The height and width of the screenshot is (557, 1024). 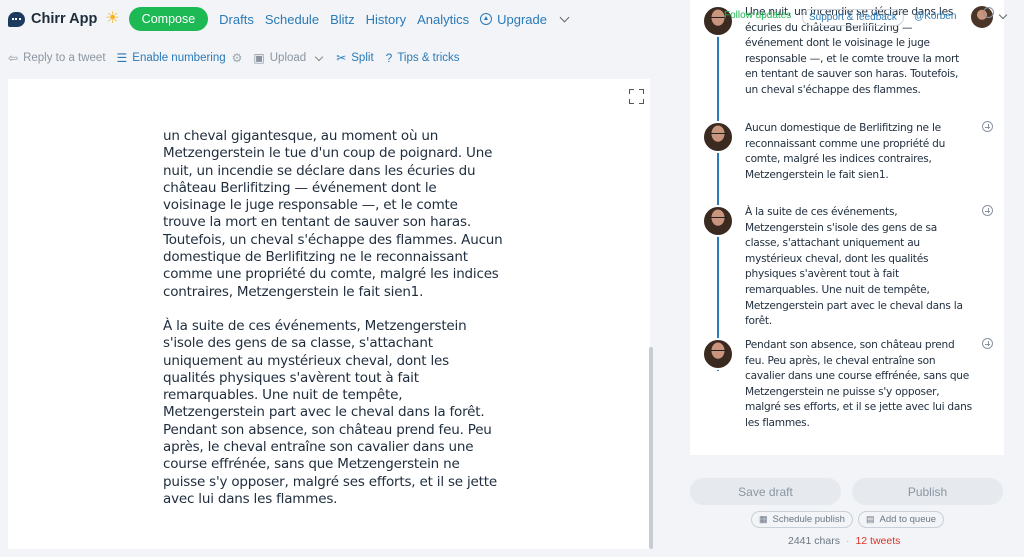 I want to click on split-label: Split, so click(x=362, y=58).